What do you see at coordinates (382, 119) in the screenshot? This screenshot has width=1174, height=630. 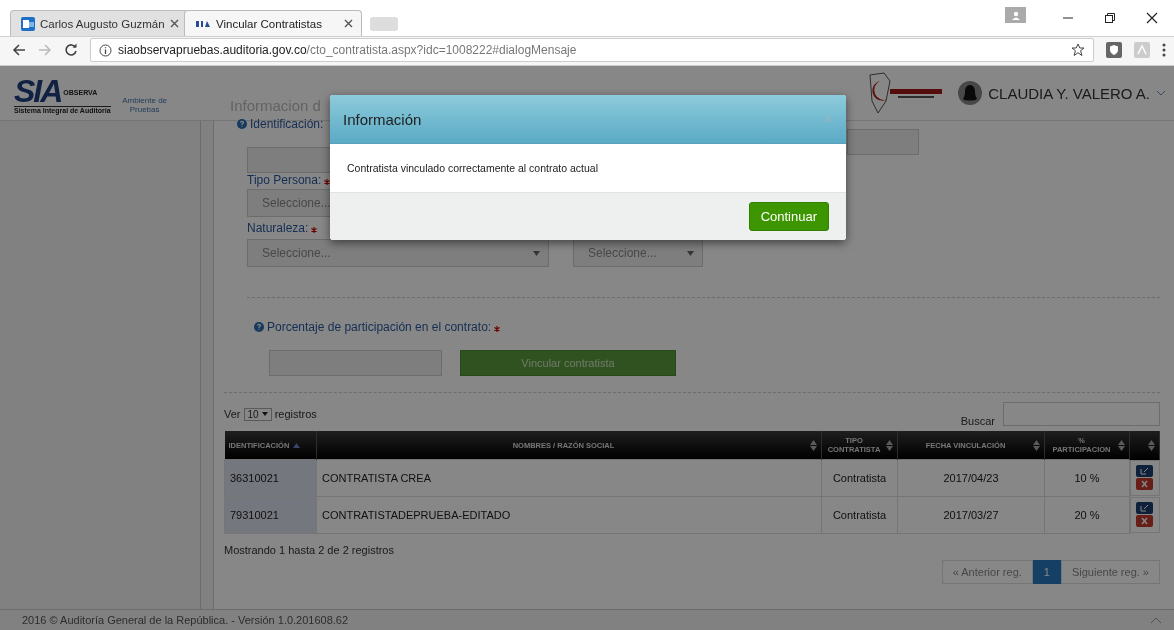 I see `dialog-title: Información` at bounding box center [382, 119].